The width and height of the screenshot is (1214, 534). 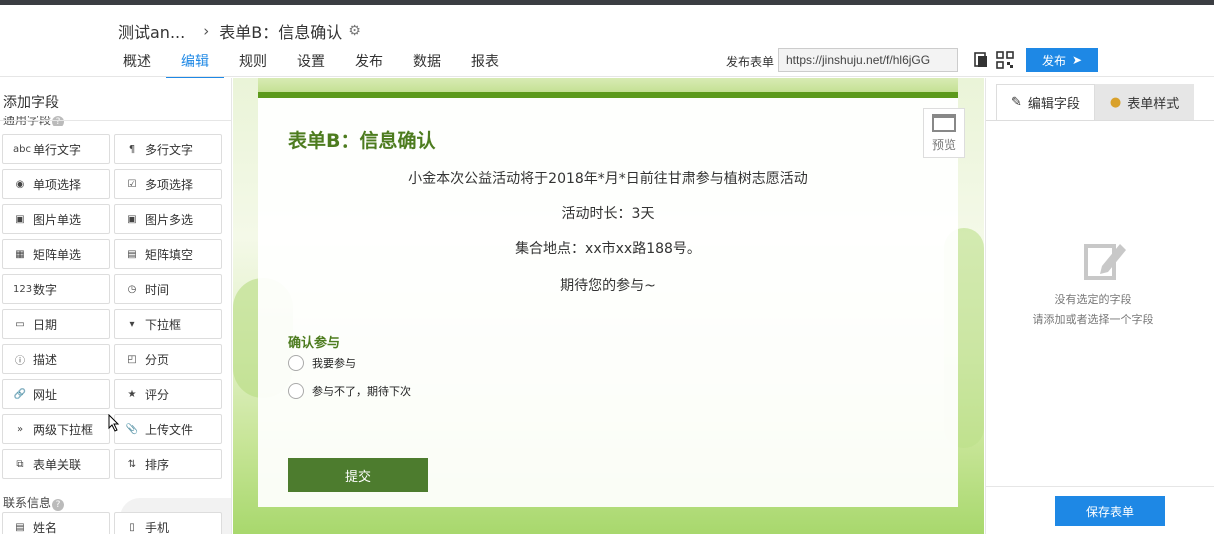 What do you see at coordinates (168, 359) in the screenshot?
I see `field-page-break: ◰ 分页` at bounding box center [168, 359].